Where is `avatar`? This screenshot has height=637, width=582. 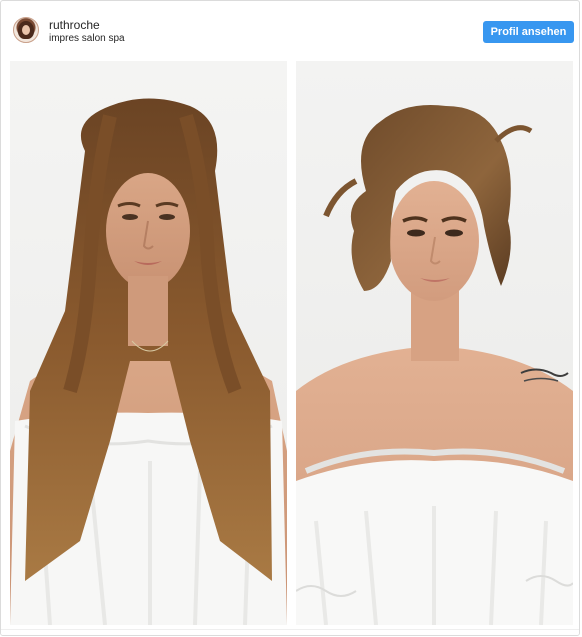
avatar is located at coordinates (26, 30).